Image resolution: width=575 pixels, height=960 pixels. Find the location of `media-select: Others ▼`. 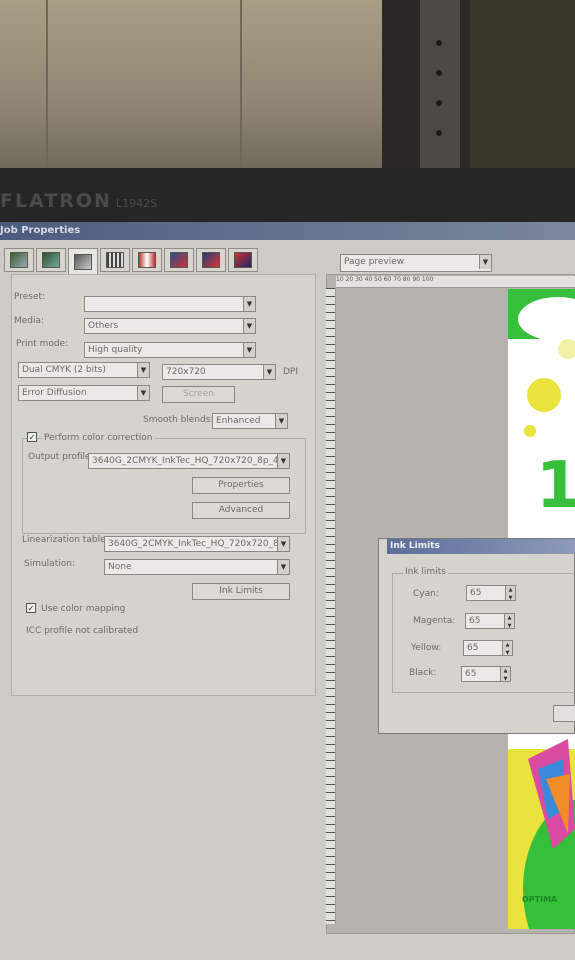

media-select: Others ▼ is located at coordinates (170, 326).